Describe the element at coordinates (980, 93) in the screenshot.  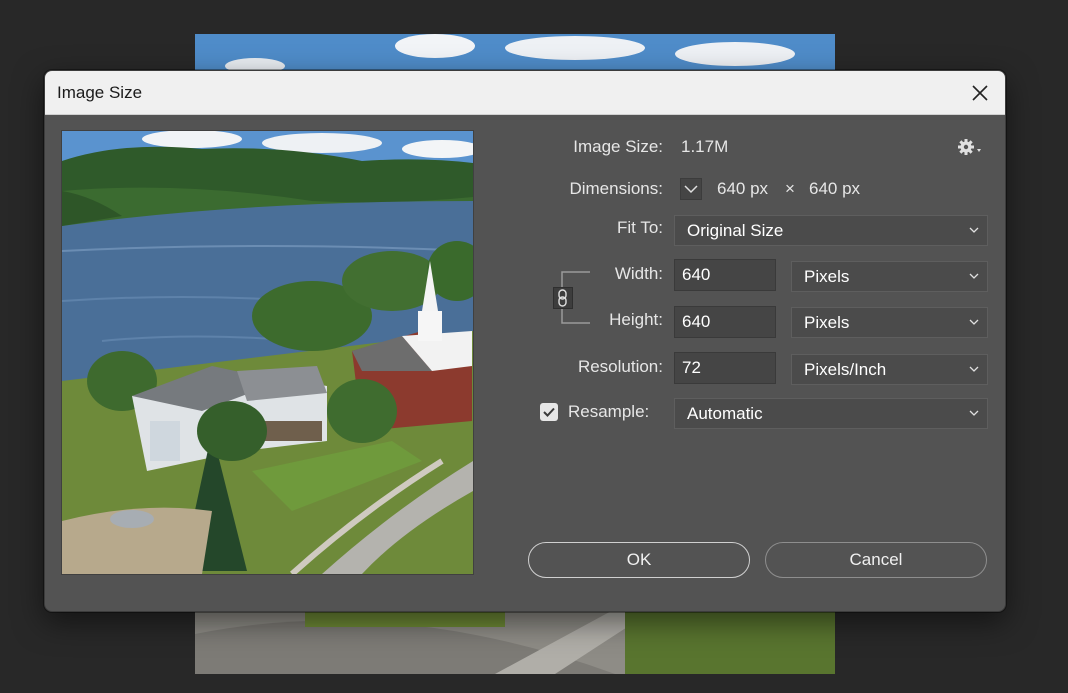
I see `close-icon` at that location.